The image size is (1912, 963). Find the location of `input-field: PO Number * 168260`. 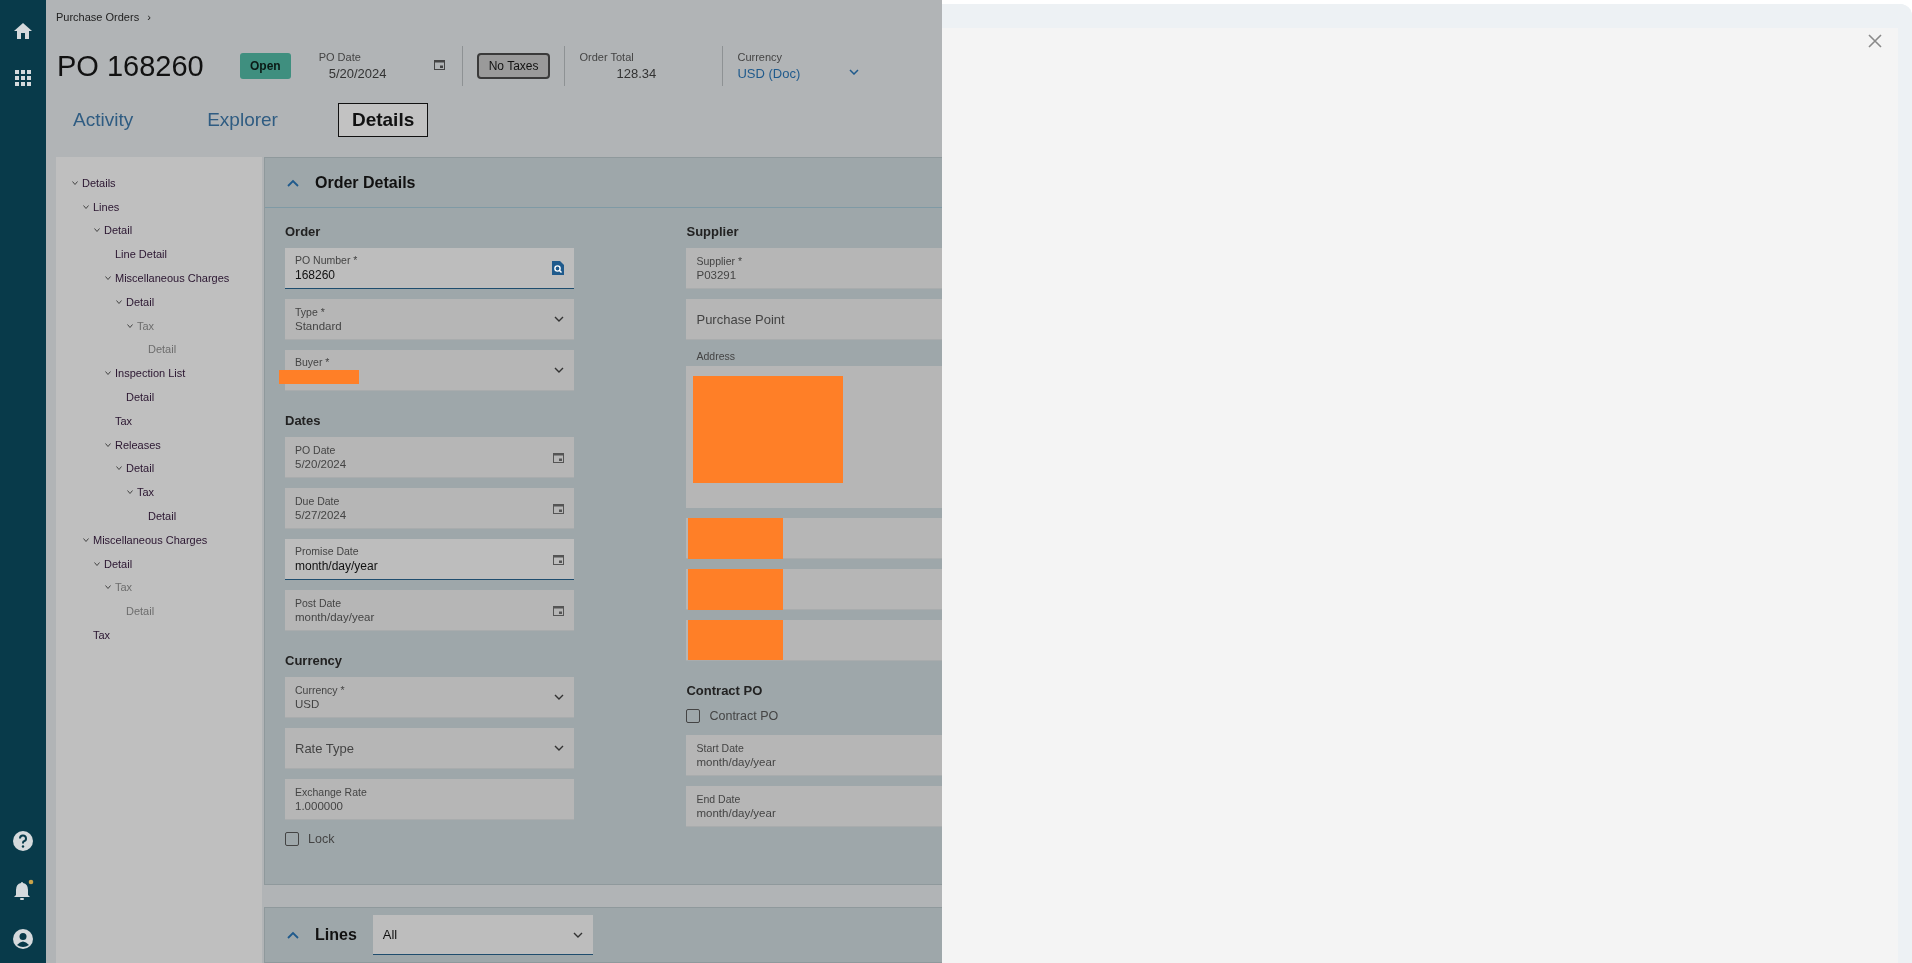

input-field: PO Number * 168260 is located at coordinates (430, 268).